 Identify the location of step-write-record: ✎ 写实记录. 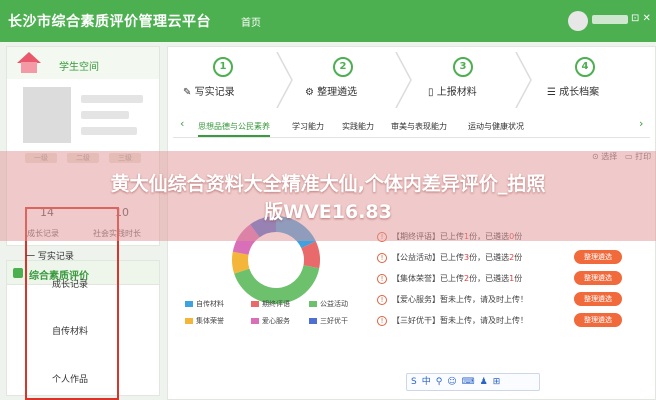
(209, 90).